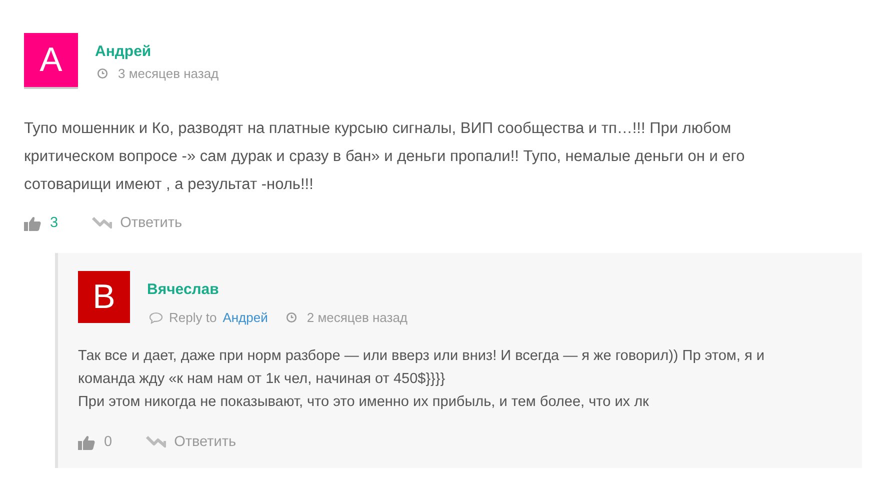  What do you see at coordinates (357, 317) in the screenshot?
I see `comment-time: 2 месяцев назад` at bounding box center [357, 317].